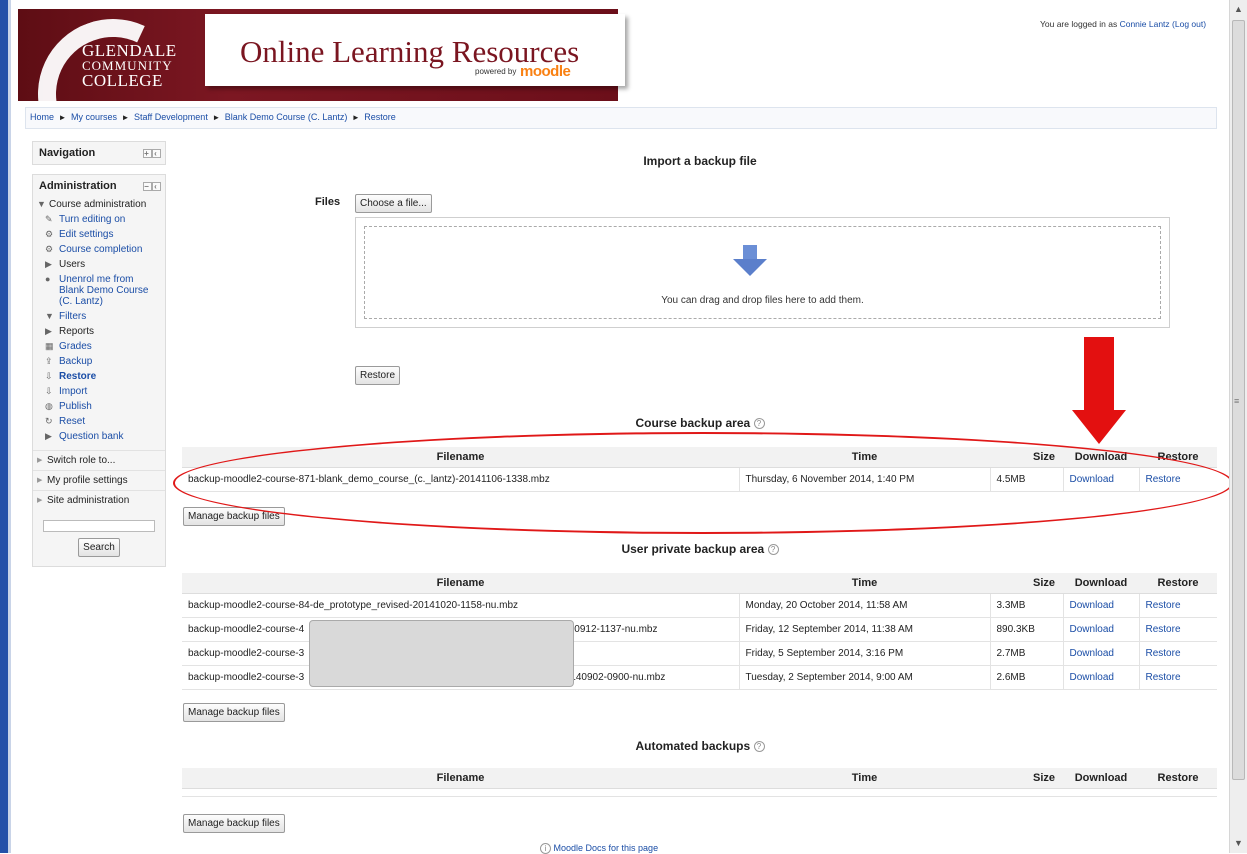 The image size is (1247, 854). I want to click on window-edge-inner, so click(9, 426).